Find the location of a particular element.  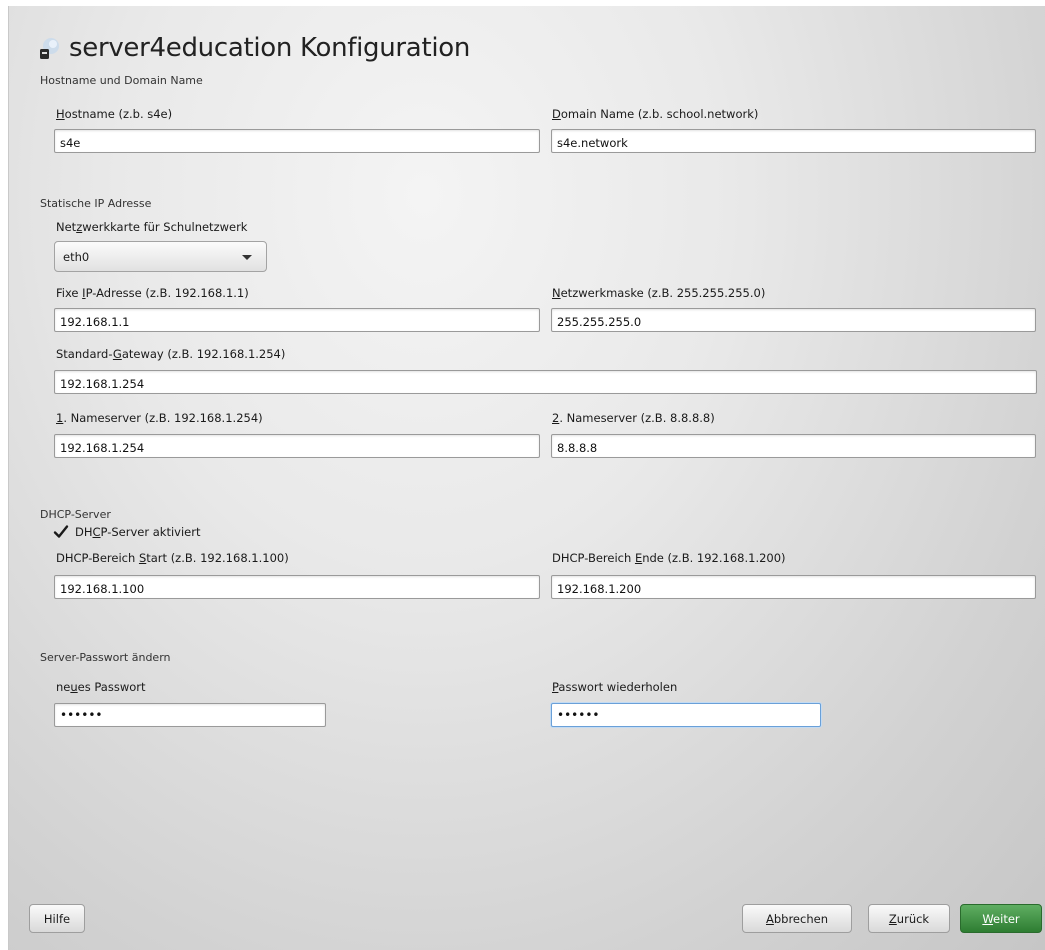

next-button: Weiter is located at coordinates (1001, 918).